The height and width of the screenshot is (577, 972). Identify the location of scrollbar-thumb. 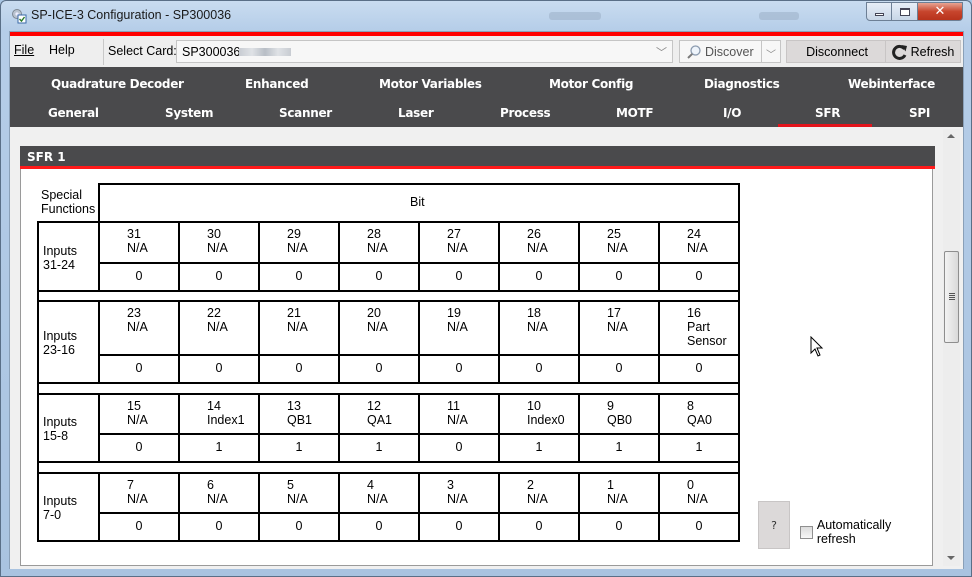
(951, 297).